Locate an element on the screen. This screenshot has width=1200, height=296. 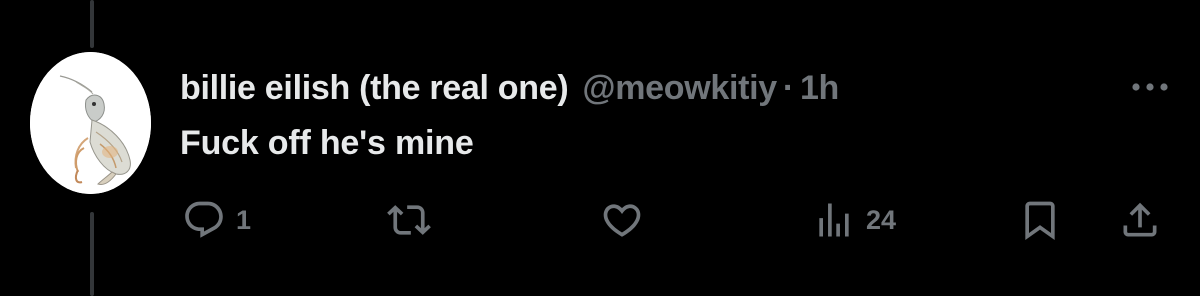
views-count: 24 is located at coordinates (881, 219).